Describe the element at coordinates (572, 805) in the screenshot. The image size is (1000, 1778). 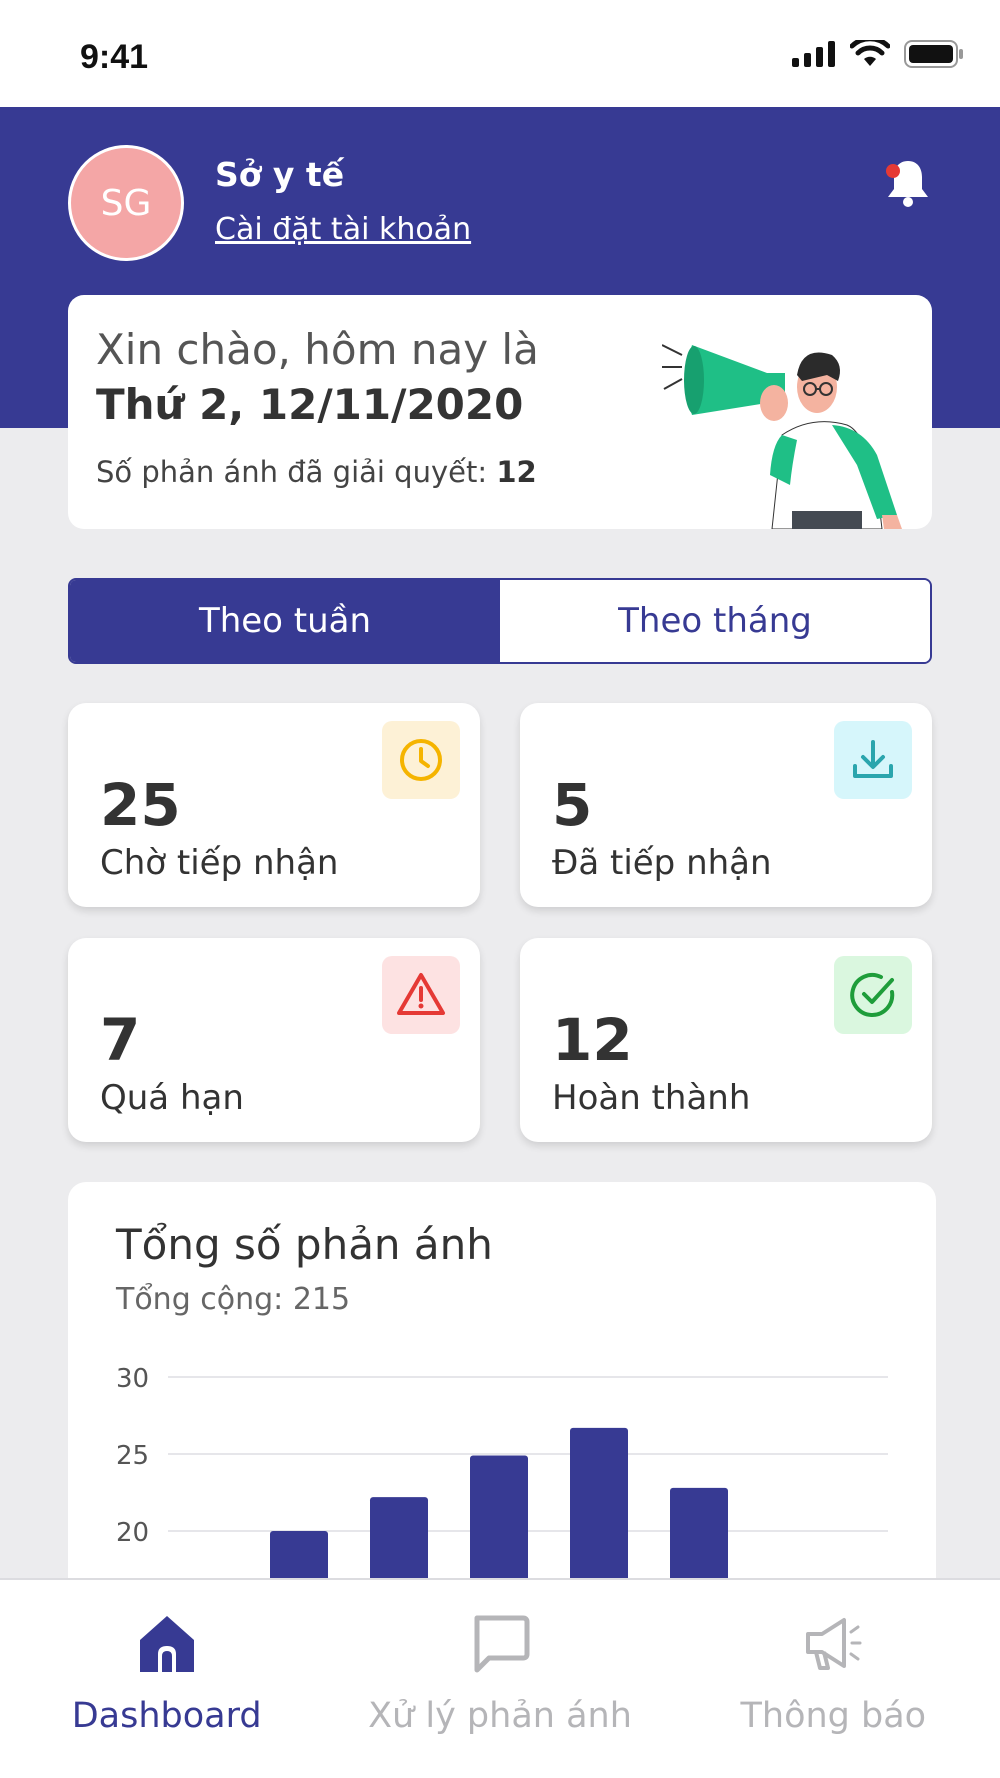
I see `stat-value: 5` at that location.